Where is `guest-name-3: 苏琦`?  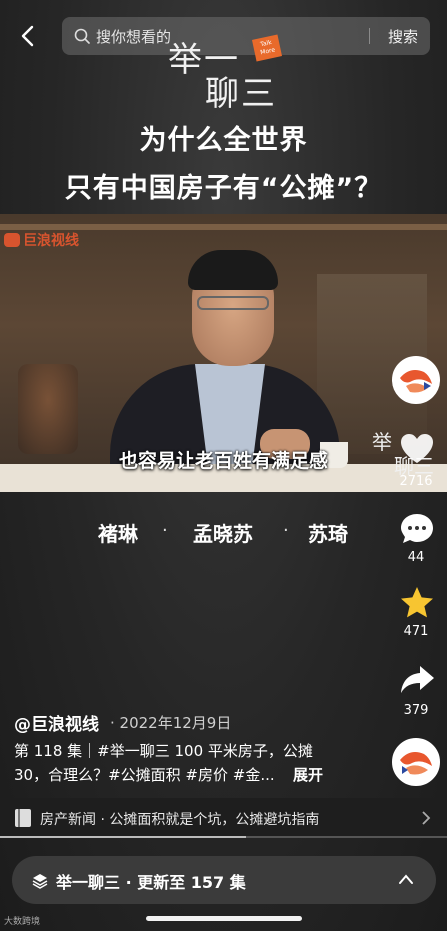 guest-name-3: 苏琦 is located at coordinates (328, 534).